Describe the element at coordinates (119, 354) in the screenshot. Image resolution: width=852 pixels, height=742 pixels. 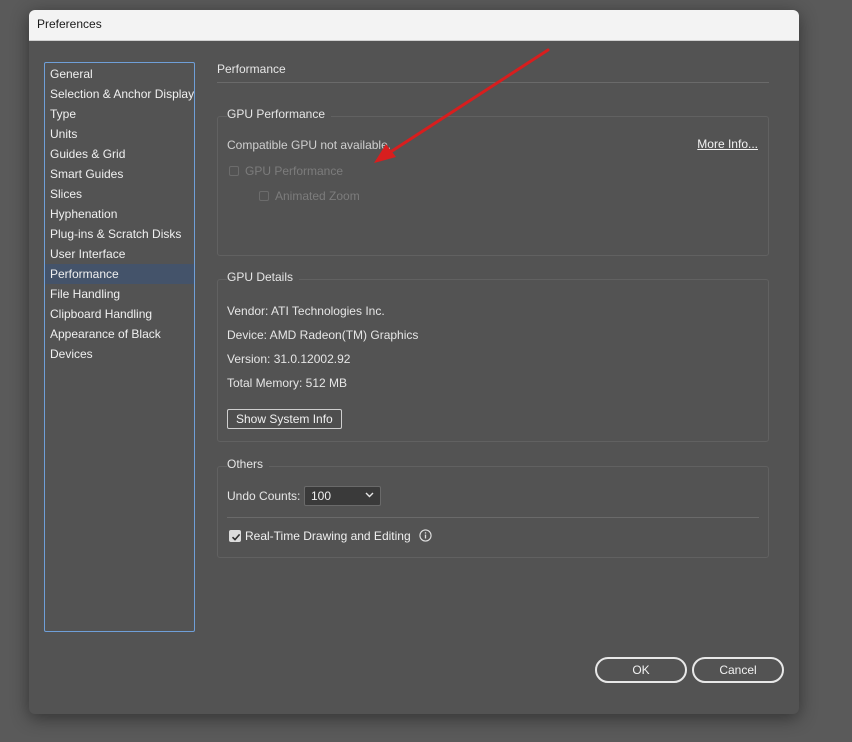
I see `sidebar-item-devices: Devices` at that location.